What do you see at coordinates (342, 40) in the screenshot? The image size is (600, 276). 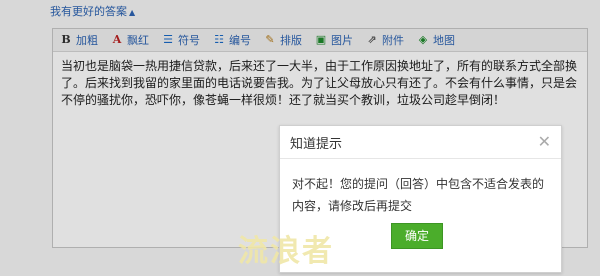 I see `toolbar-image-label: 图片` at bounding box center [342, 40].